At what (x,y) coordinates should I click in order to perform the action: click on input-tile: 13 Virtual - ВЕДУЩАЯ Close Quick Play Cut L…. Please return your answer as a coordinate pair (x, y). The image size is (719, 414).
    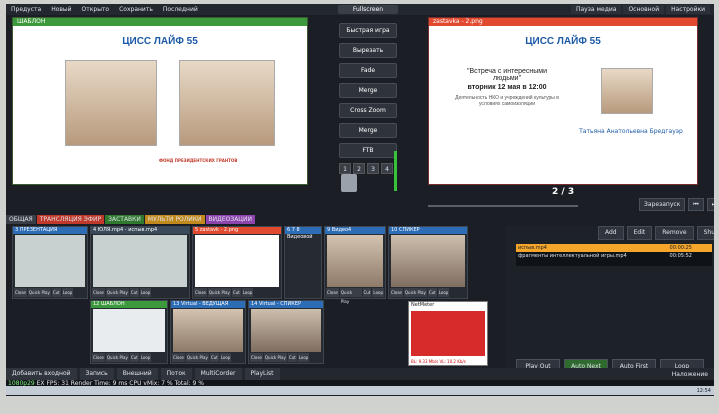
    Looking at the image, I should click on (208, 332).